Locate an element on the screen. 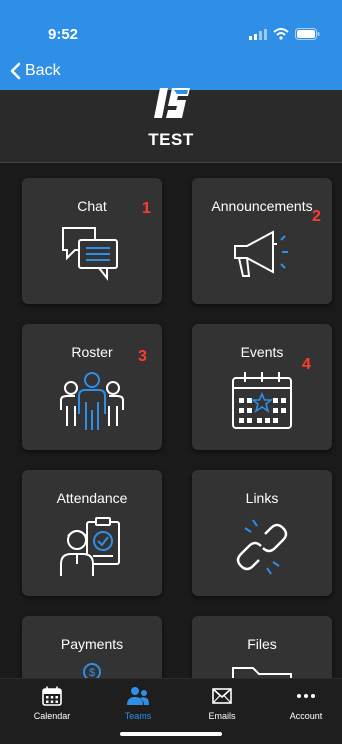  tab-label: Emails is located at coordinates (222, 716).